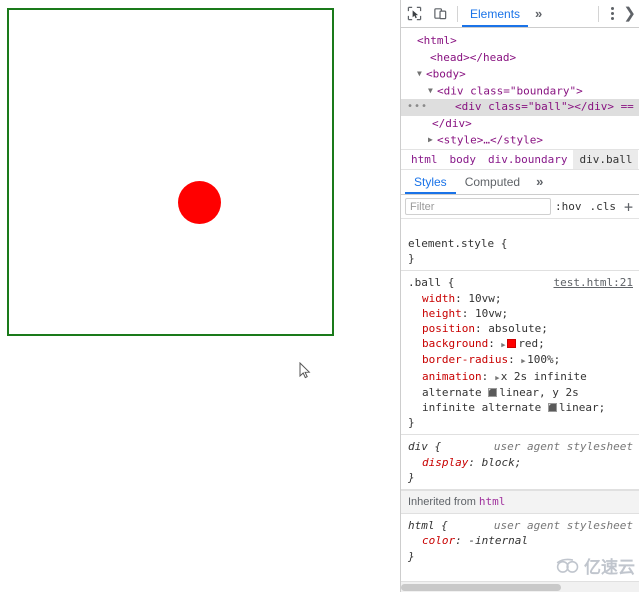  Describe the element at coordinates (593, 282) in the screenshot. I see `rule-origin-link: test.html:21` at that location.